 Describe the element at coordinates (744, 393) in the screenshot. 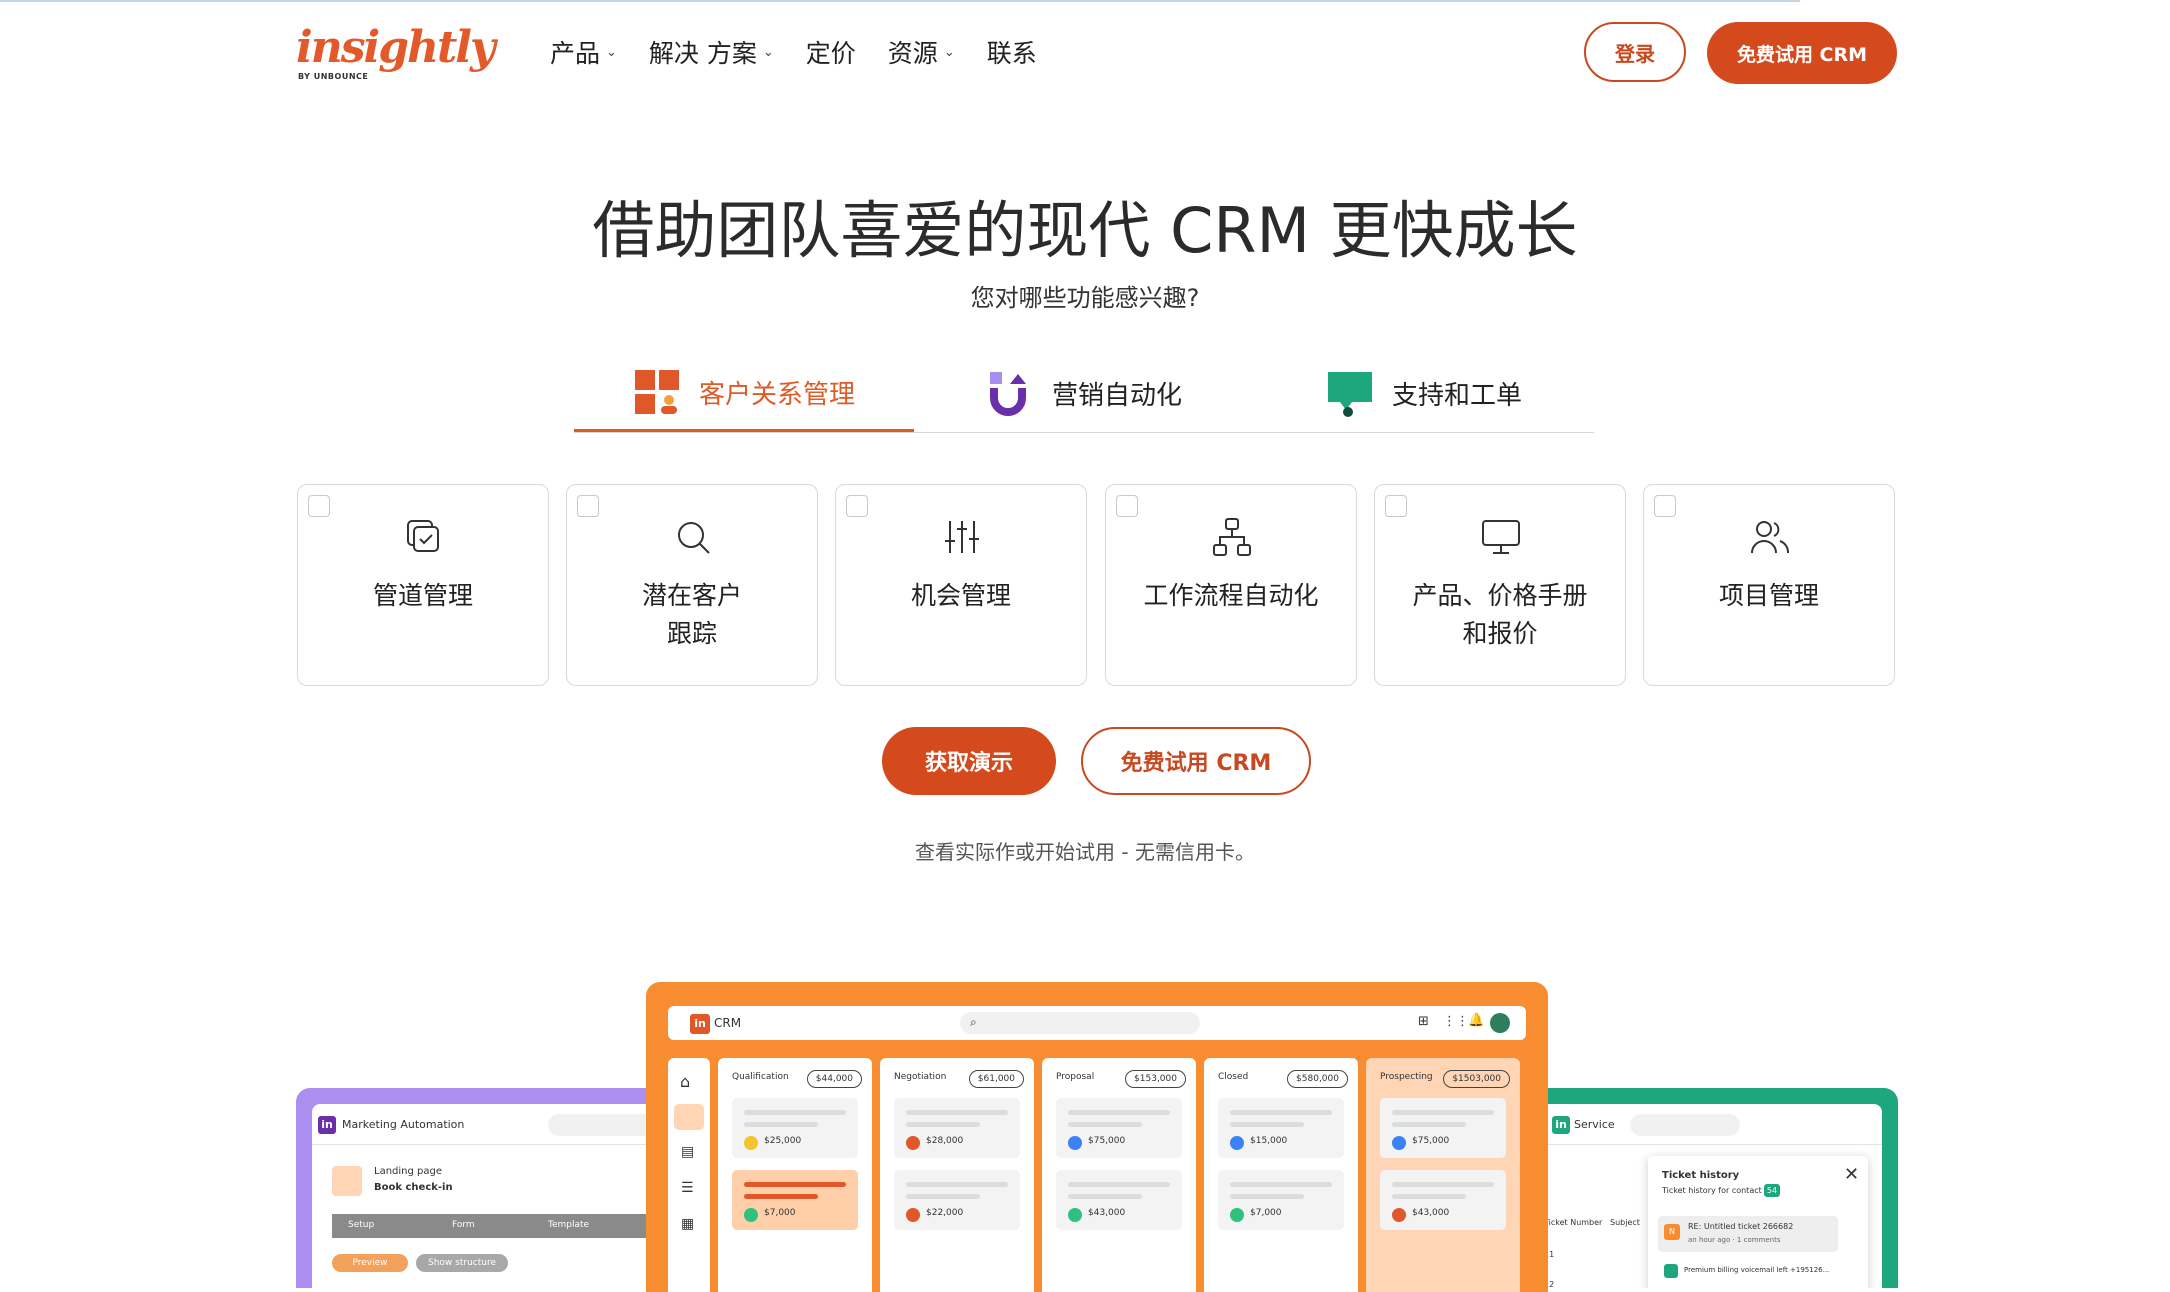

I see `tab-crm: 客户关系管理` at that location.